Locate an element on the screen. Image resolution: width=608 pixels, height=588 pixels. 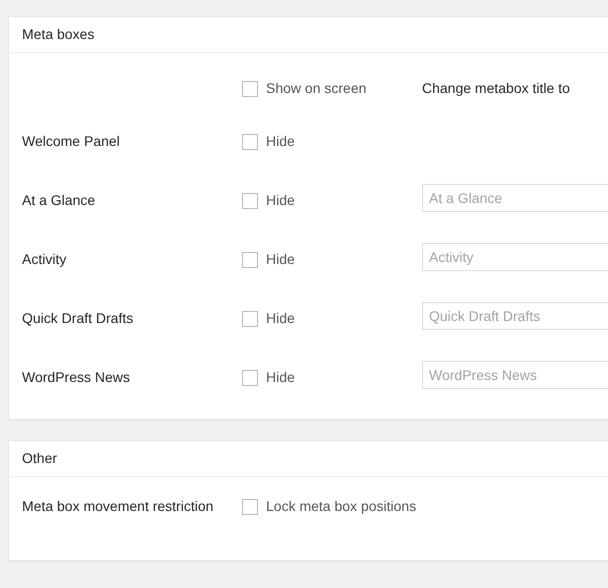
row-label: Activity is located at coordinates (45, 259).